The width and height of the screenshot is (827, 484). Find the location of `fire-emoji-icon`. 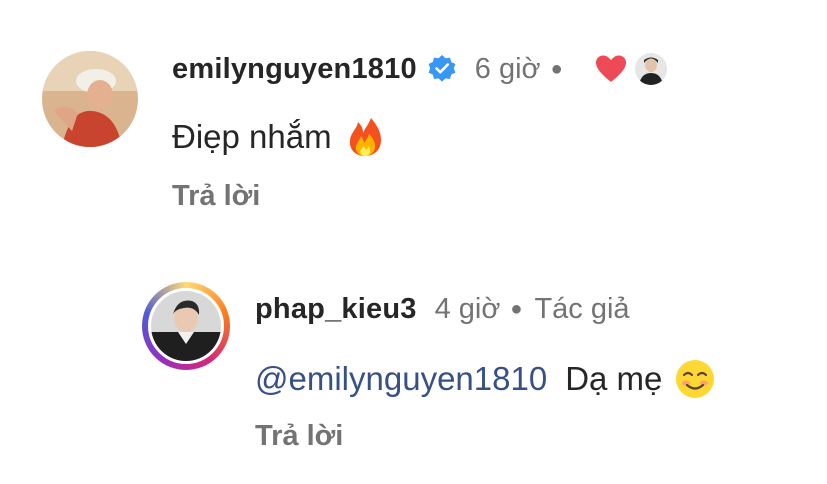

fire-emoji-icon is located at coordinates (365, 137).